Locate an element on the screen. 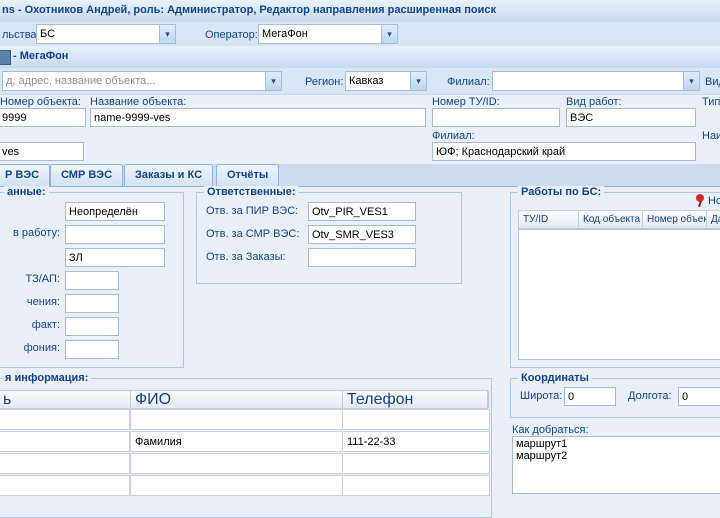 The image size is (720, 518). general-row-2-input is located at coordinates (115, 257).